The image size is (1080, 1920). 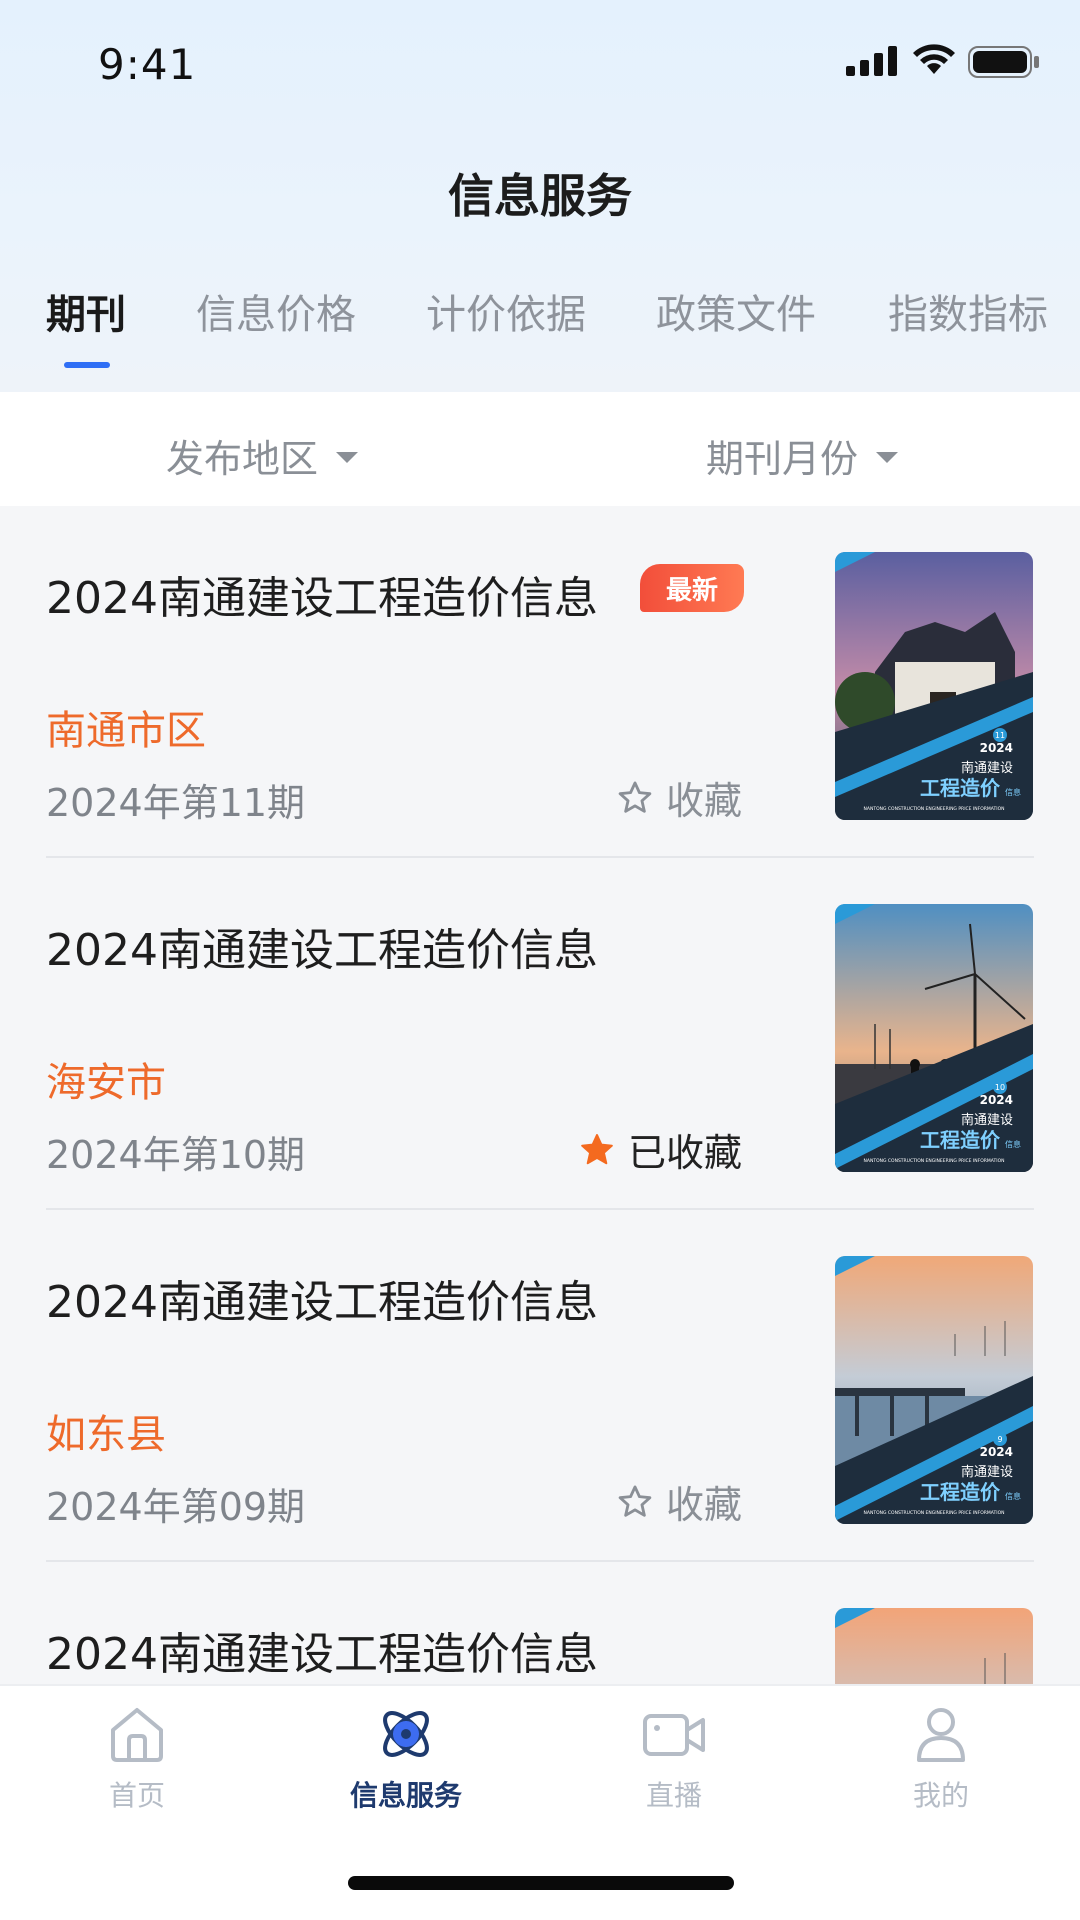 I want to click on star-filled-icon, so click(x=597, y=1148).